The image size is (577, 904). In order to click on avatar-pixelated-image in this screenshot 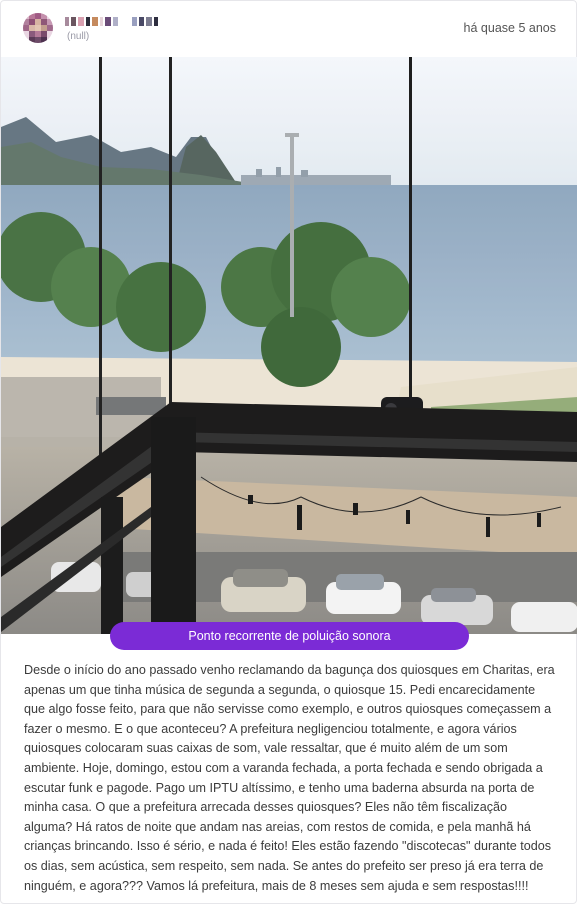, I will do `click(38, 28)`.